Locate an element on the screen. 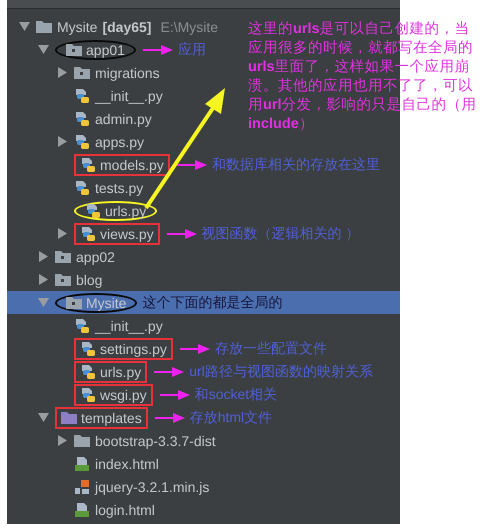  file-name: index.html is located at coordinates (127, 464).